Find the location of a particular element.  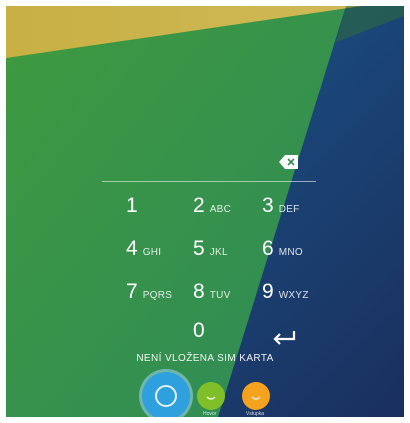

unlock-handle is located at coordinates (166, 396).